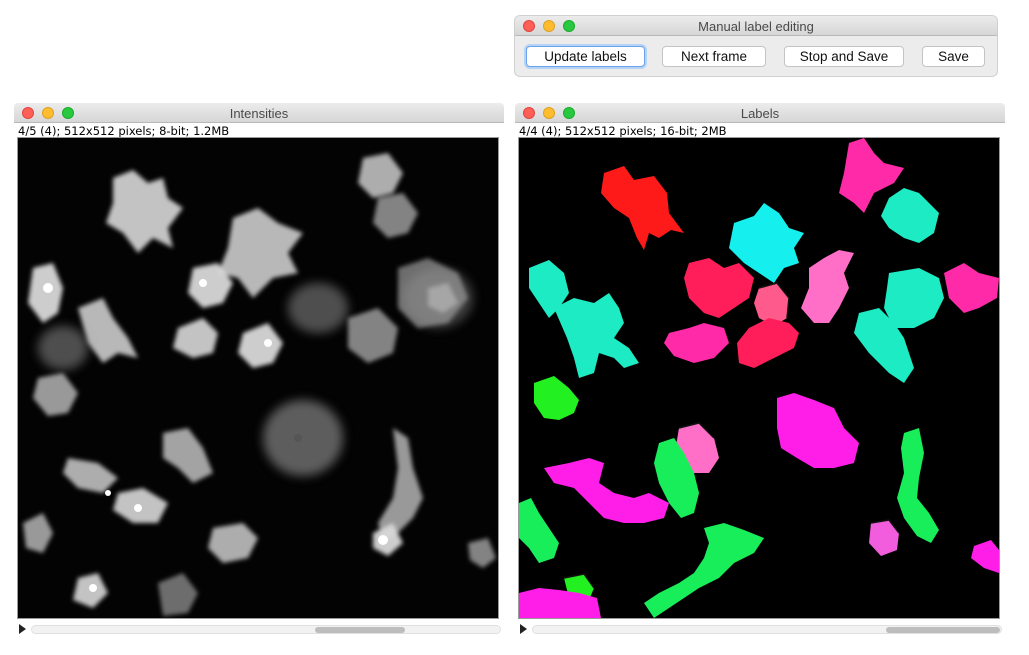 Image resolution: width=1029 pixels, height=655 pixels. I want to click on image-info: 4/5 (4); 512x512 pixels; 8-bit; 1.2MB, so click(124, 131).